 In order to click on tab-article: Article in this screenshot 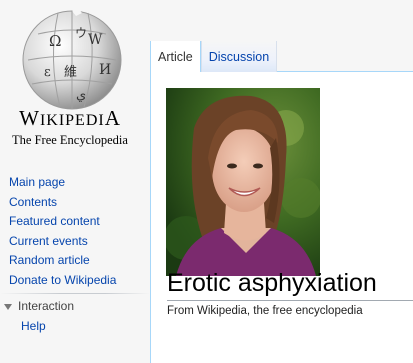, I will do `click(175, 56)`.